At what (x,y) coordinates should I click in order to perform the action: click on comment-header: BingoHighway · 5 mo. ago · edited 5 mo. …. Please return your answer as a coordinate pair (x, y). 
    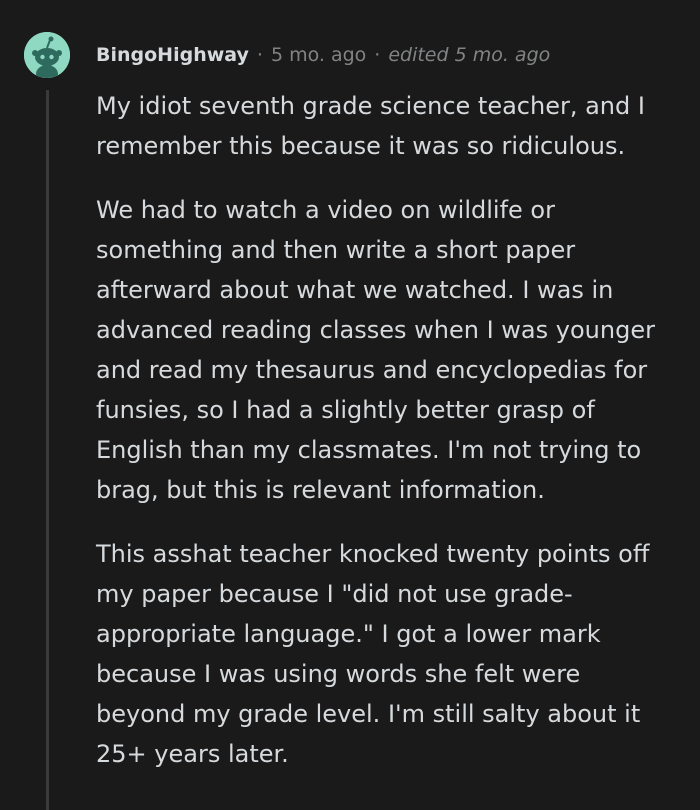
    Looking at the image, I should click on (323, 55).